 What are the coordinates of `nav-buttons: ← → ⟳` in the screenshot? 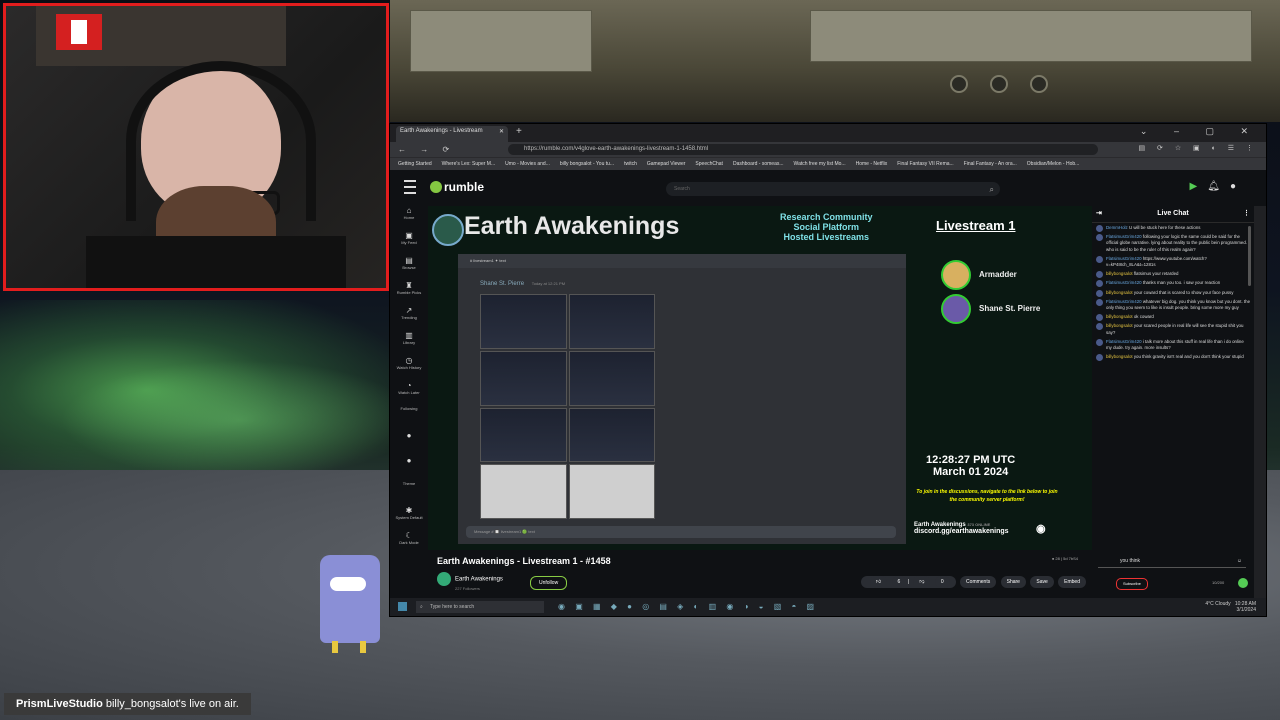 It's located at (426, 149).